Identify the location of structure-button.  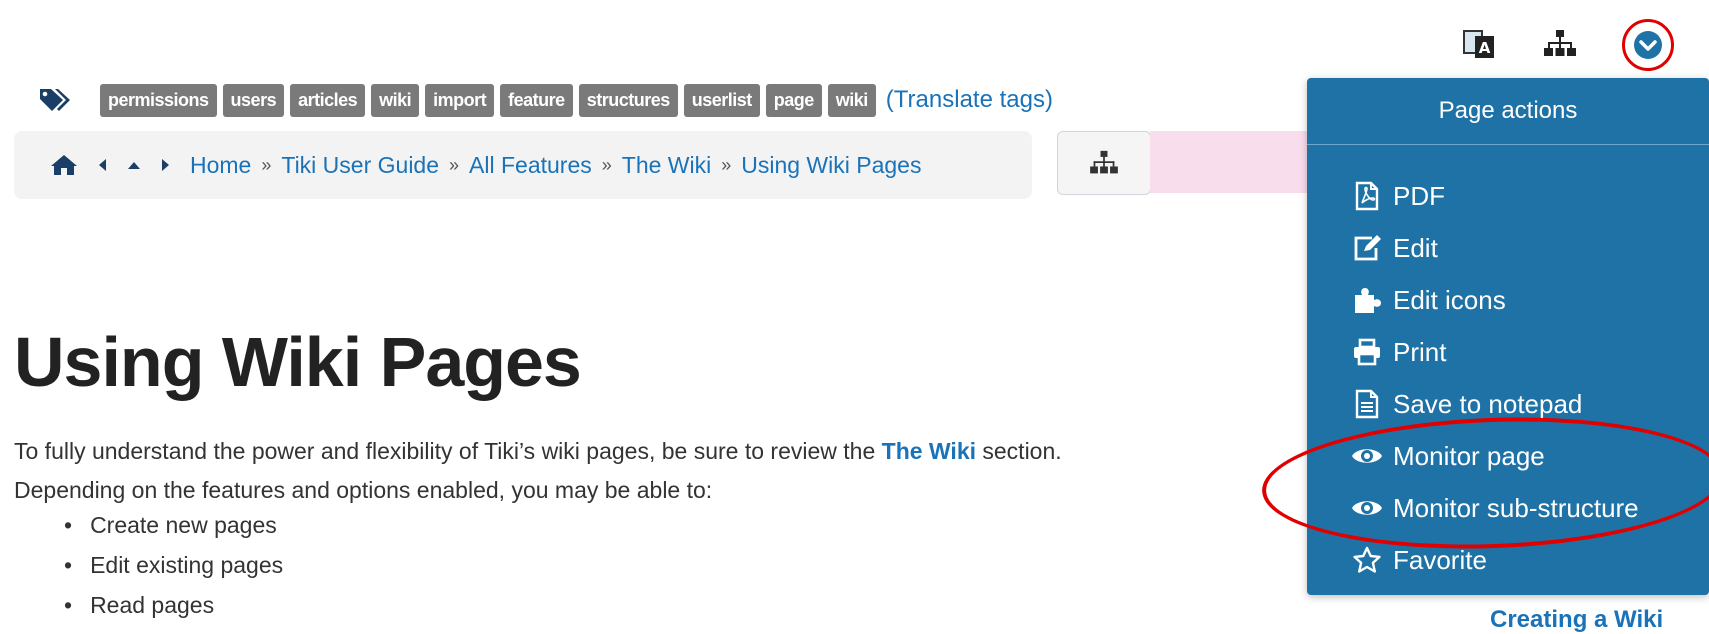
(1104, 163).